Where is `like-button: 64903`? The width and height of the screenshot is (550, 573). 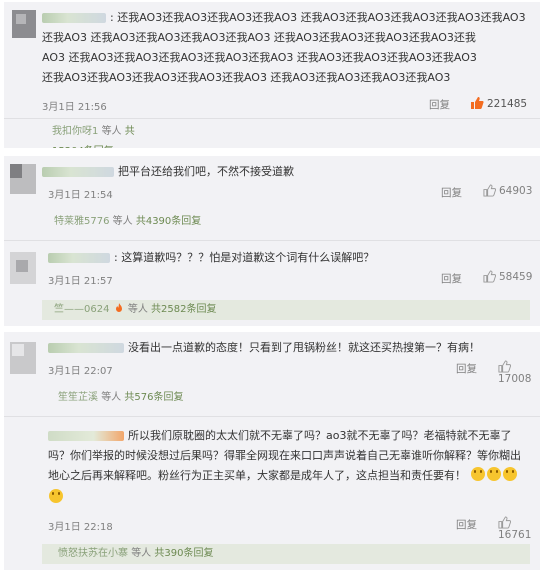
like-button: 64903 is located at coordinates (507, 190).